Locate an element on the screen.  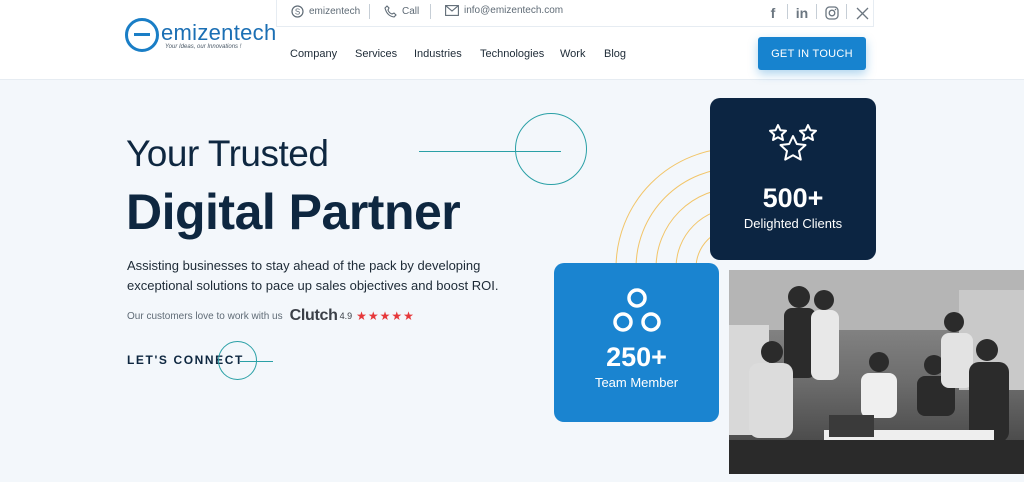
get-in-touch-button: GET IN TOUCH is located at coordinates (812, 53).